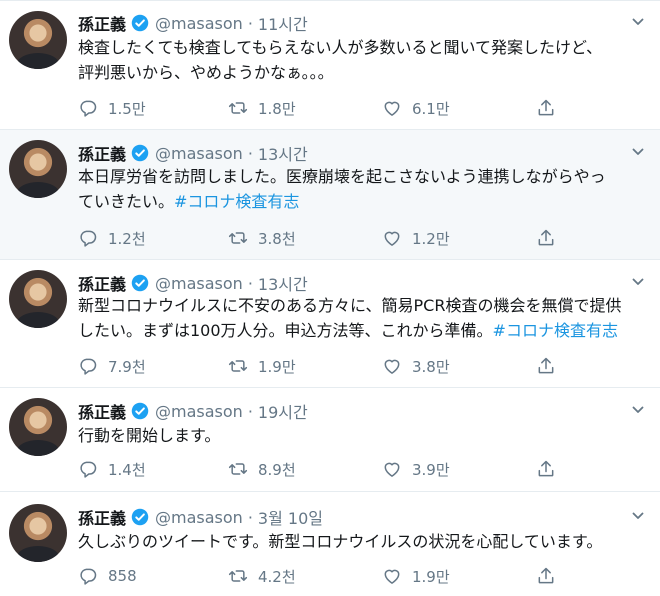 Image resolution: width=660 pixels, height=596 pixels. Describe the element at coordinates (350, 305) in the screenshot. I see `tweet-text-line: 新型コロナウイルスに不安のある方々に、簡易PCR検査の機会を無償で提供` at that location.